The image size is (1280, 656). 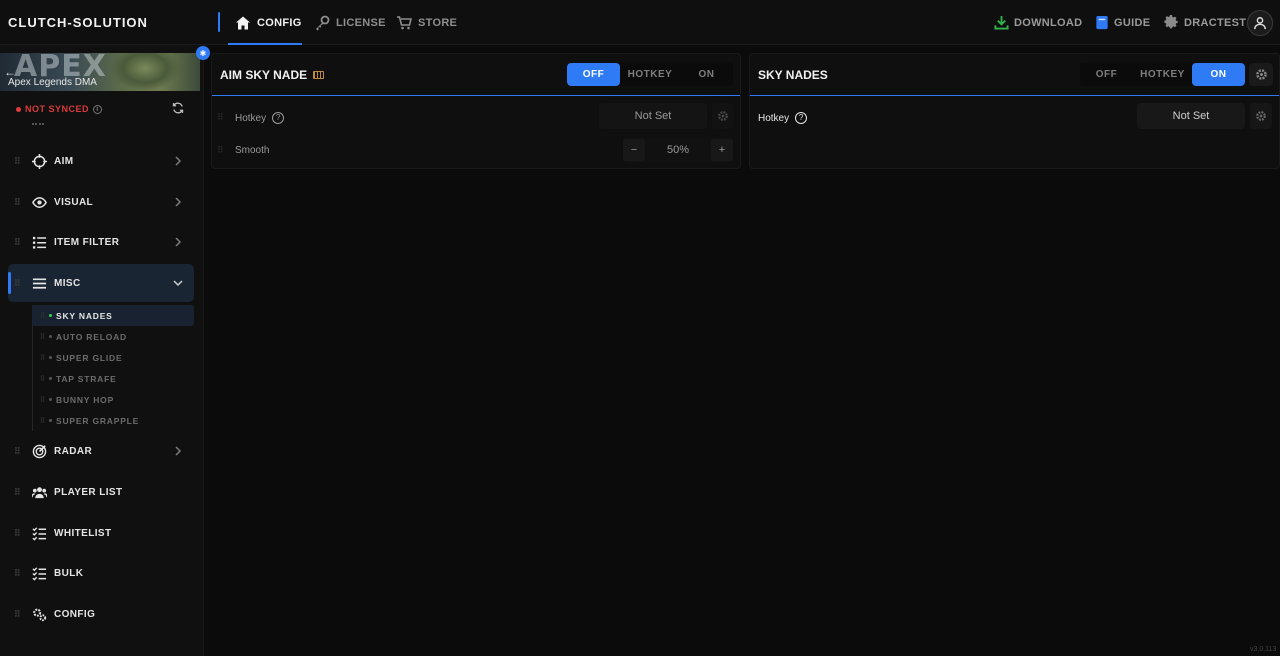 What do you see at coordinates (86, 378) in the screenshot?
I see `submenu-label: TAP STRAFE` at bounding box center [86, 378].